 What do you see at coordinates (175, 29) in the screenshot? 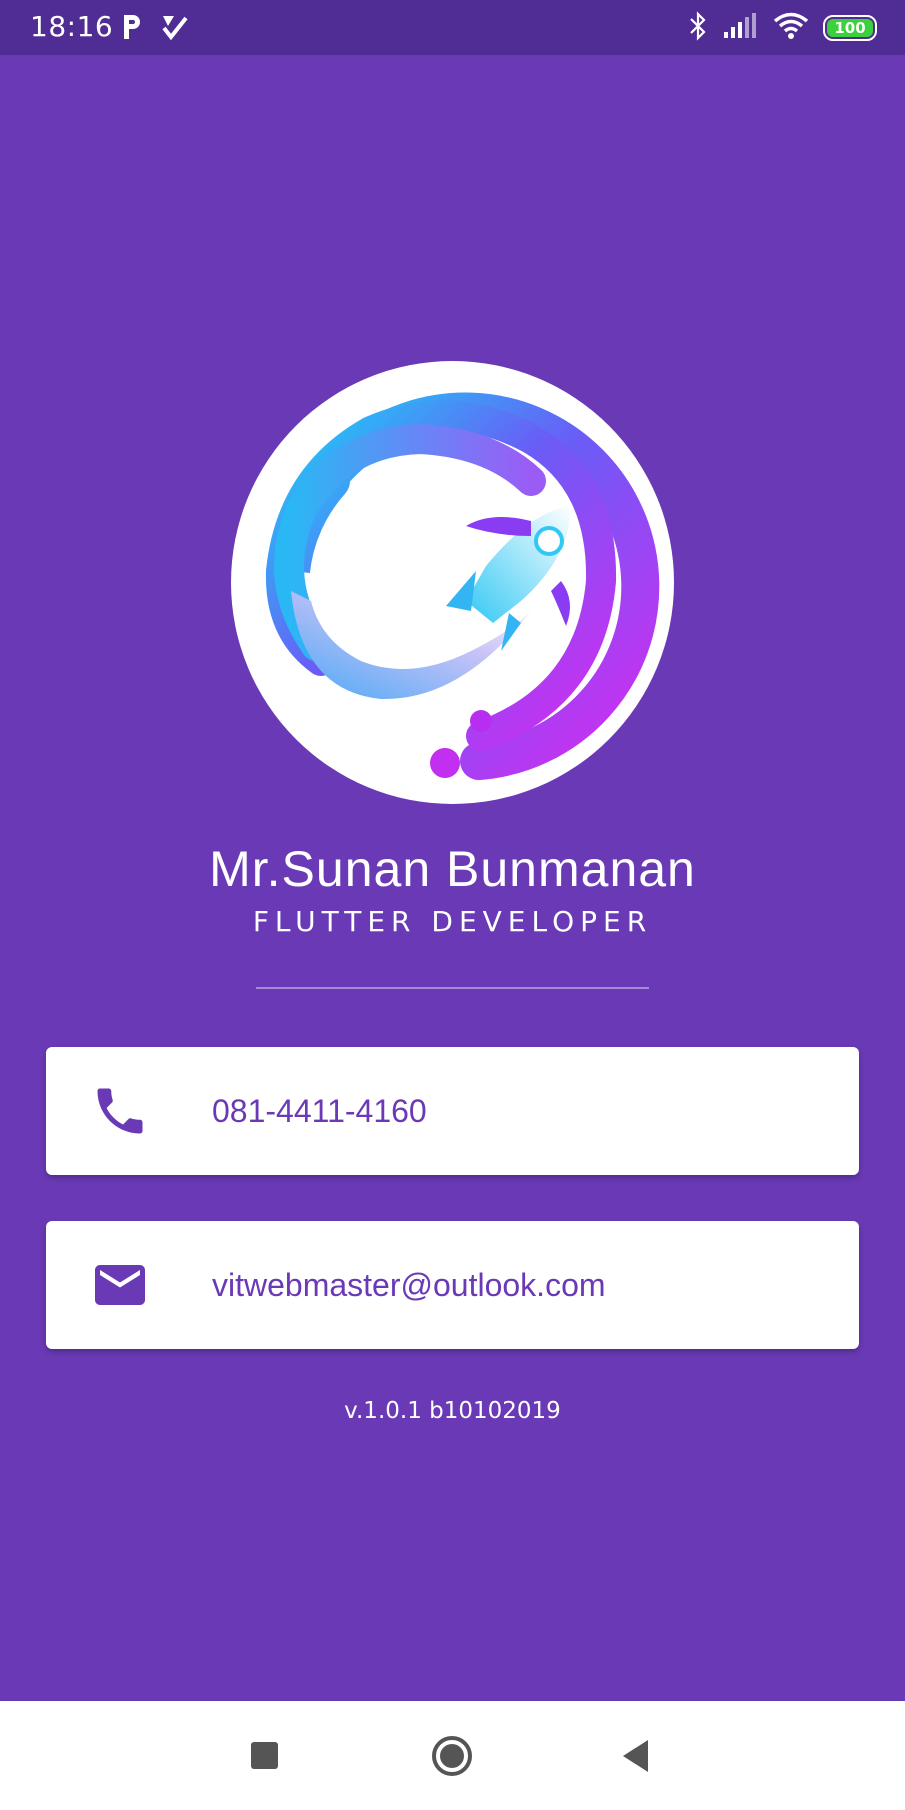
I see `checkmark-app-icon` at bounding box center [175, 29].